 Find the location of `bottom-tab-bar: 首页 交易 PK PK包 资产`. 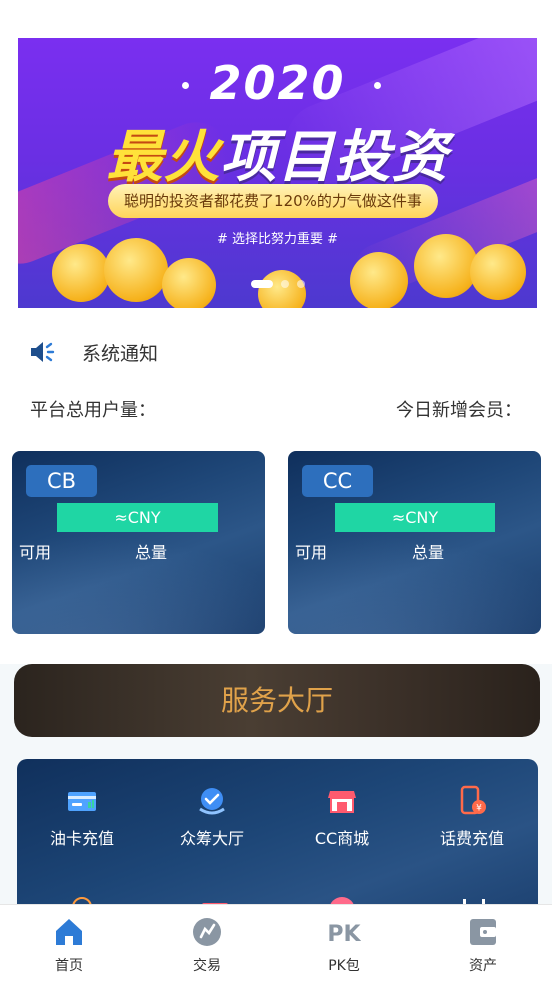

bottom-tab-bar: 首页 交易 PK PK包 资产 is located at coordinates (276, 942).